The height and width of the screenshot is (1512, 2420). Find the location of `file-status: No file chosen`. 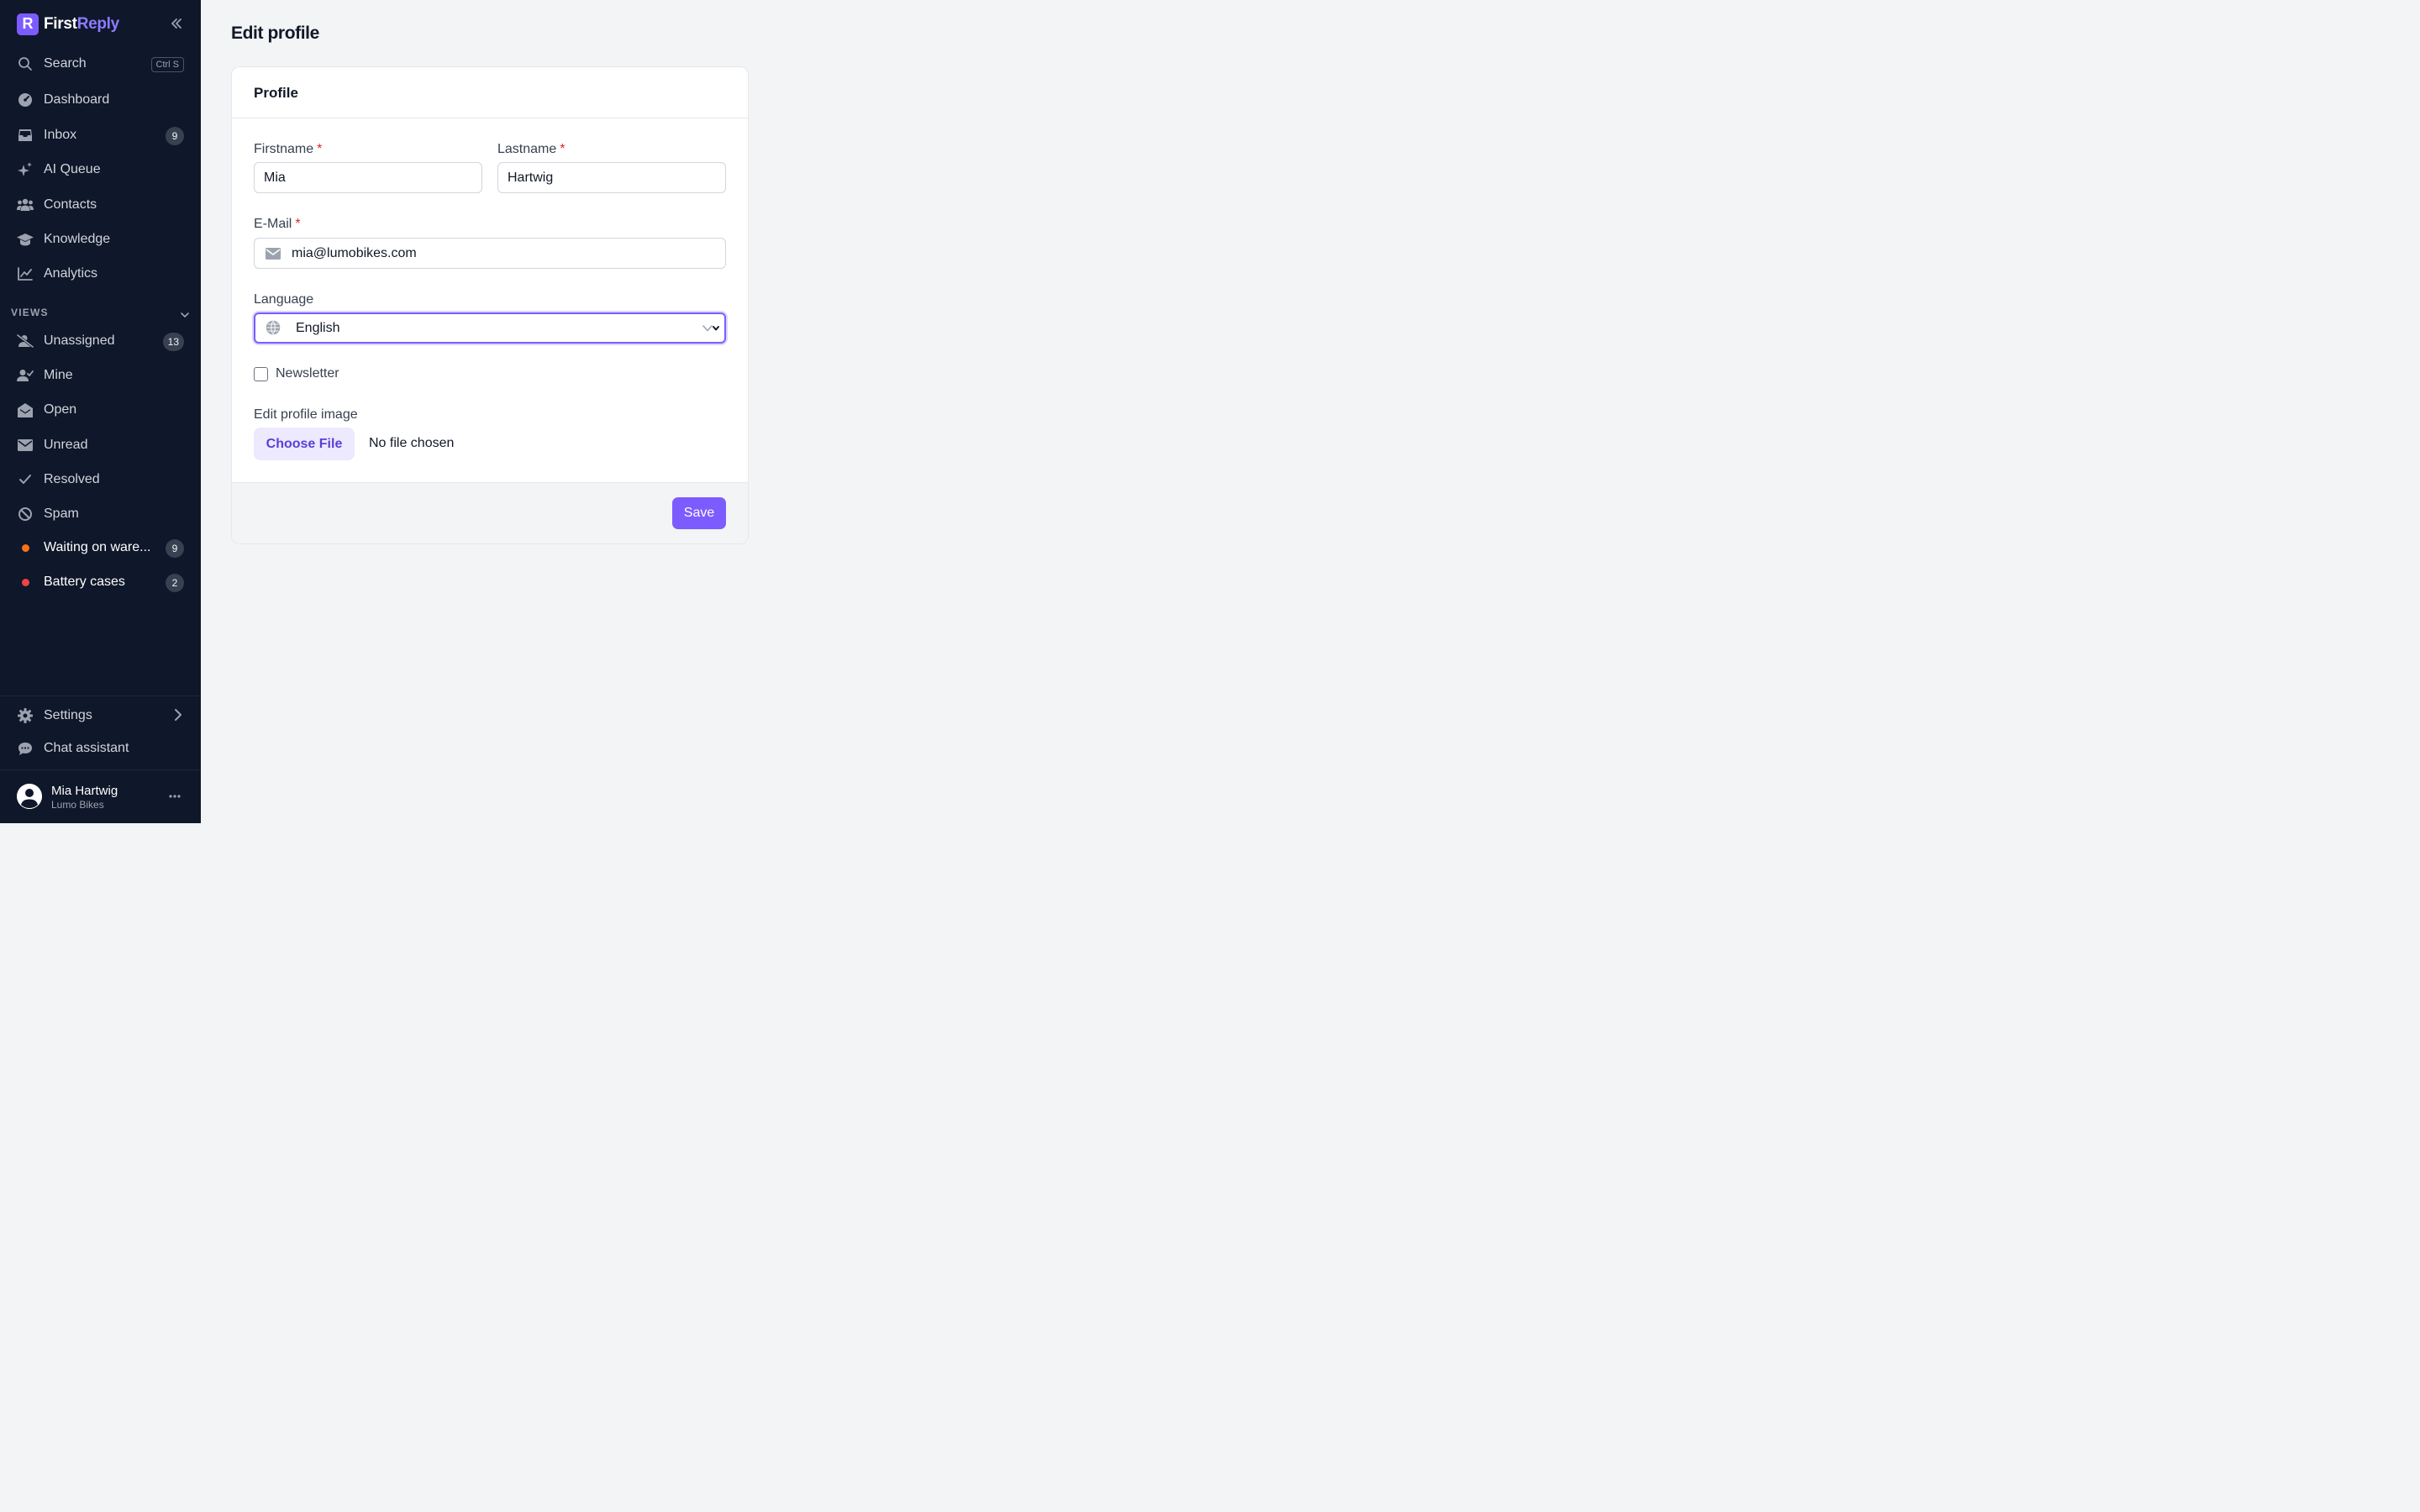

file-status: No file chosen is located at coordinates (412, 443).